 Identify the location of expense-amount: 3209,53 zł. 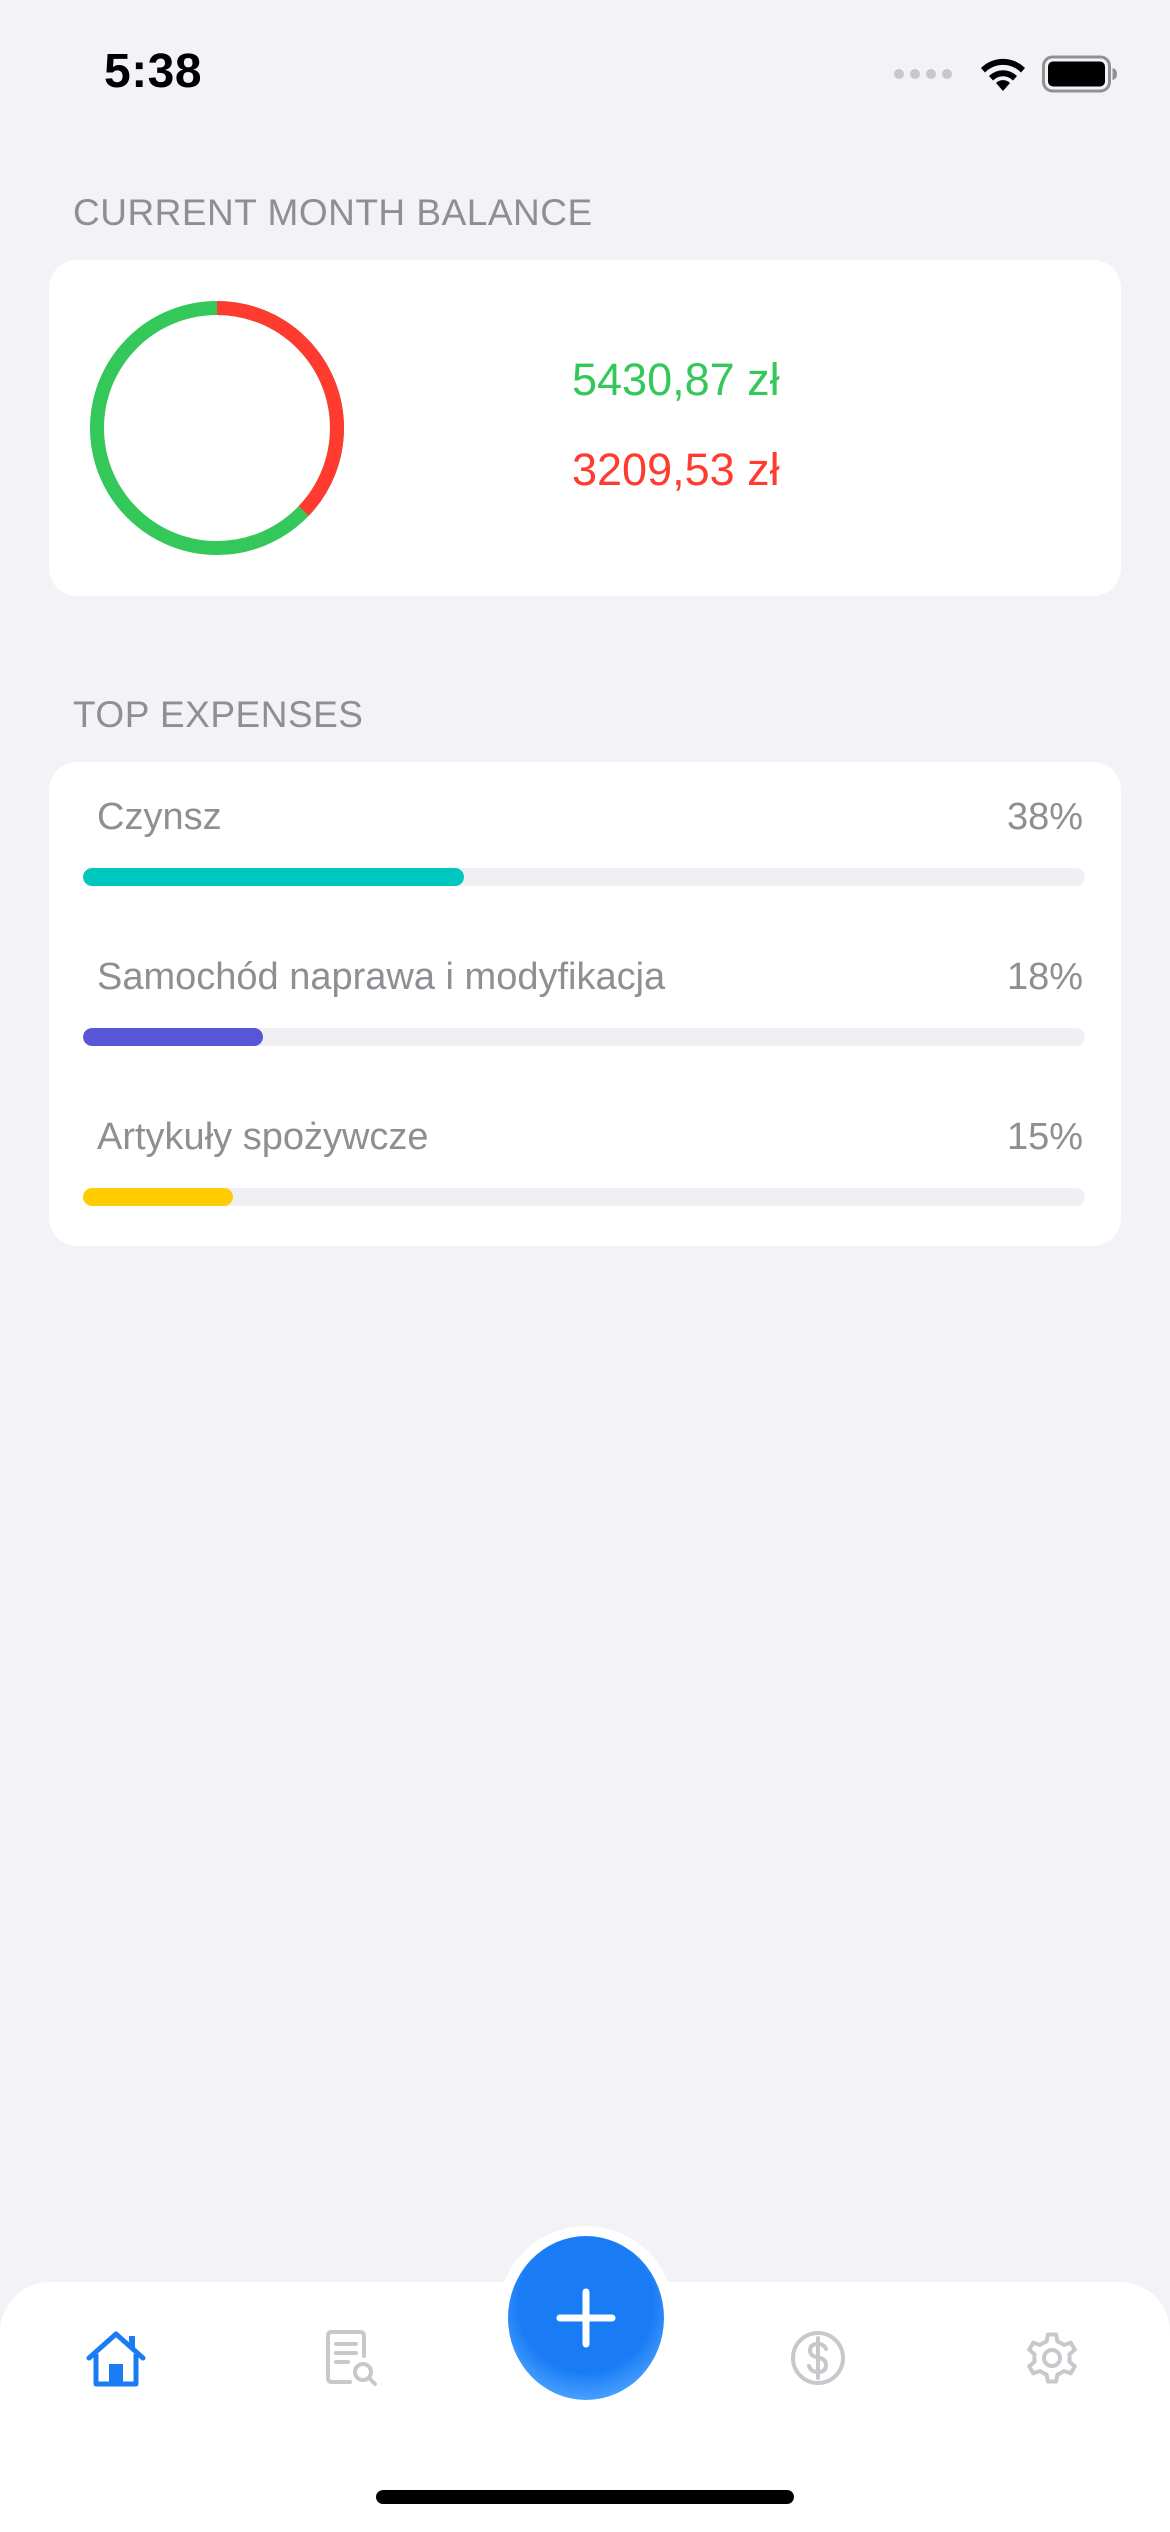
(676, 469).